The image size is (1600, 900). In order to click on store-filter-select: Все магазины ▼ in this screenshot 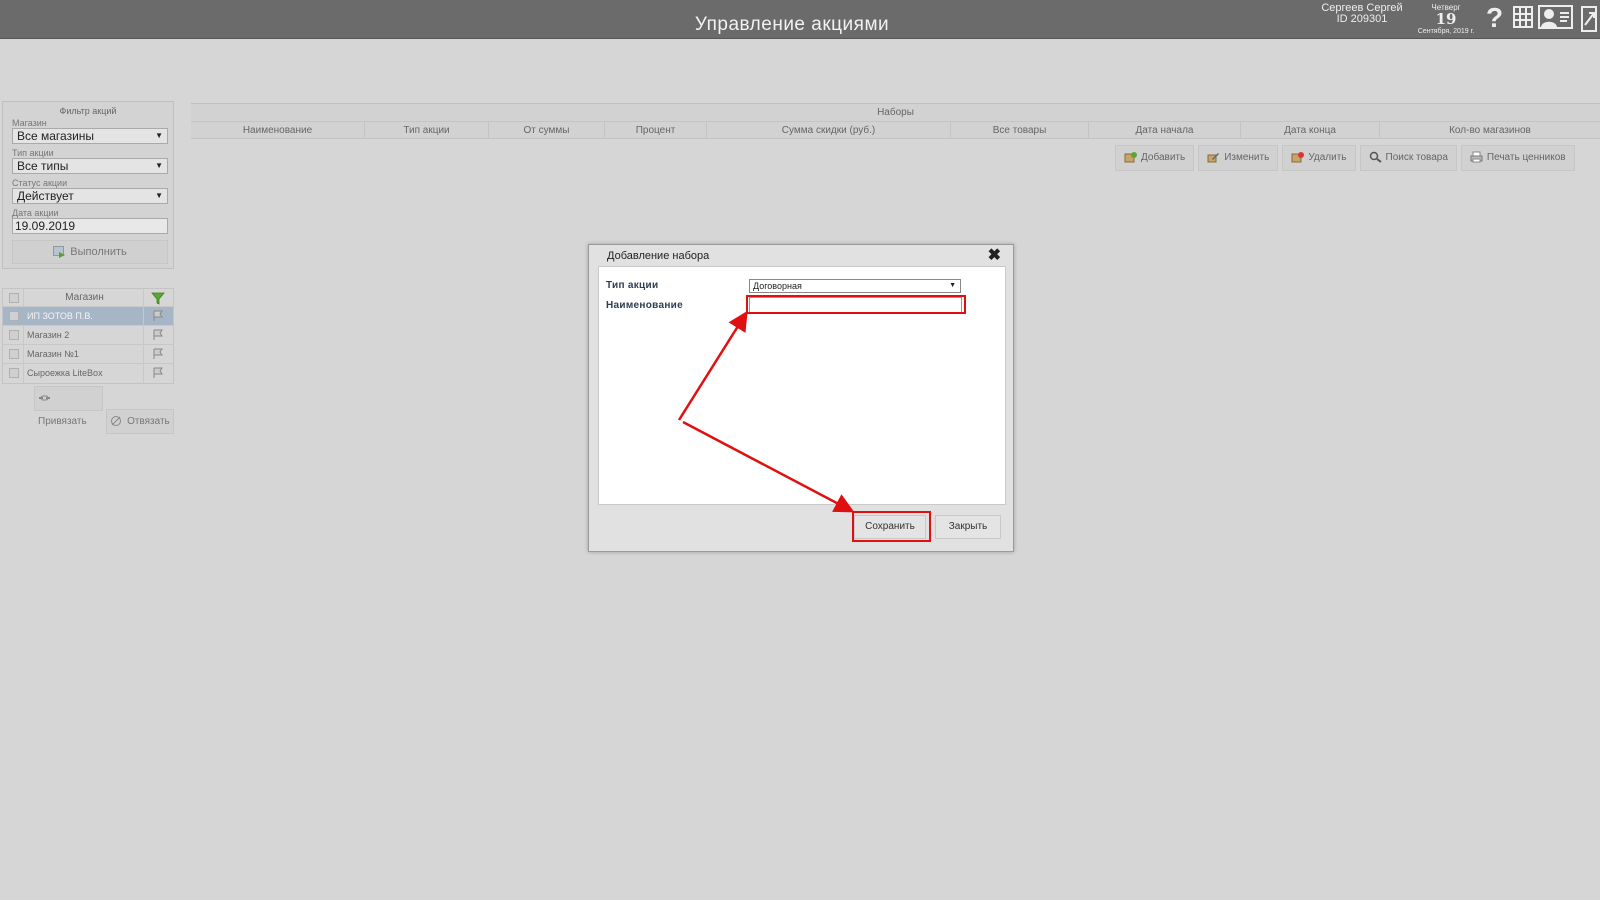, I will do `click(90, 136)`.